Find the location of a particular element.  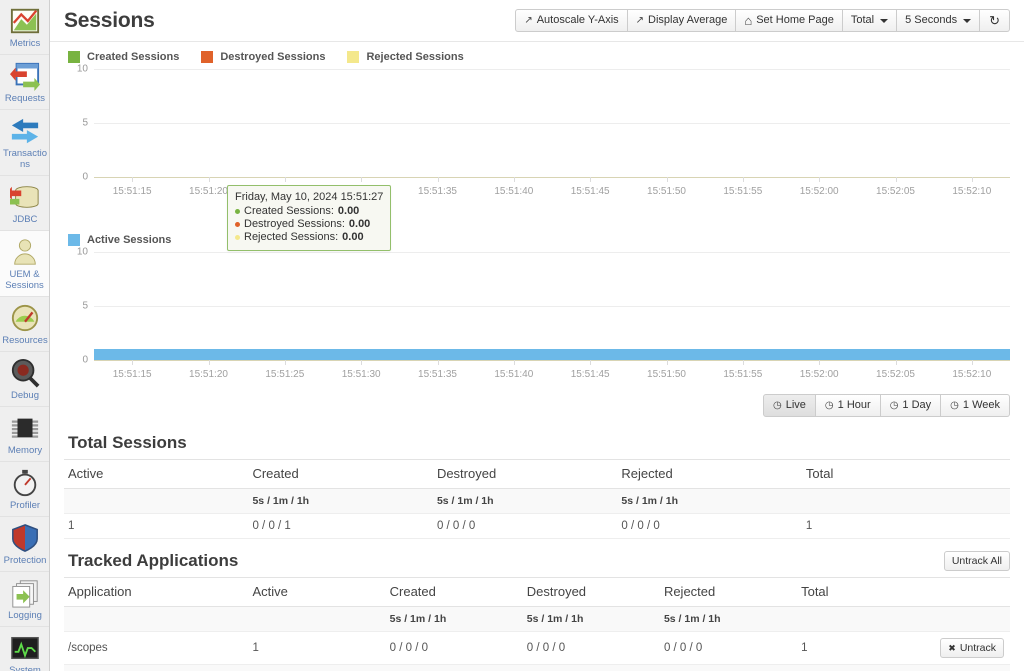

system-icon is located at coordinates (25, 648).